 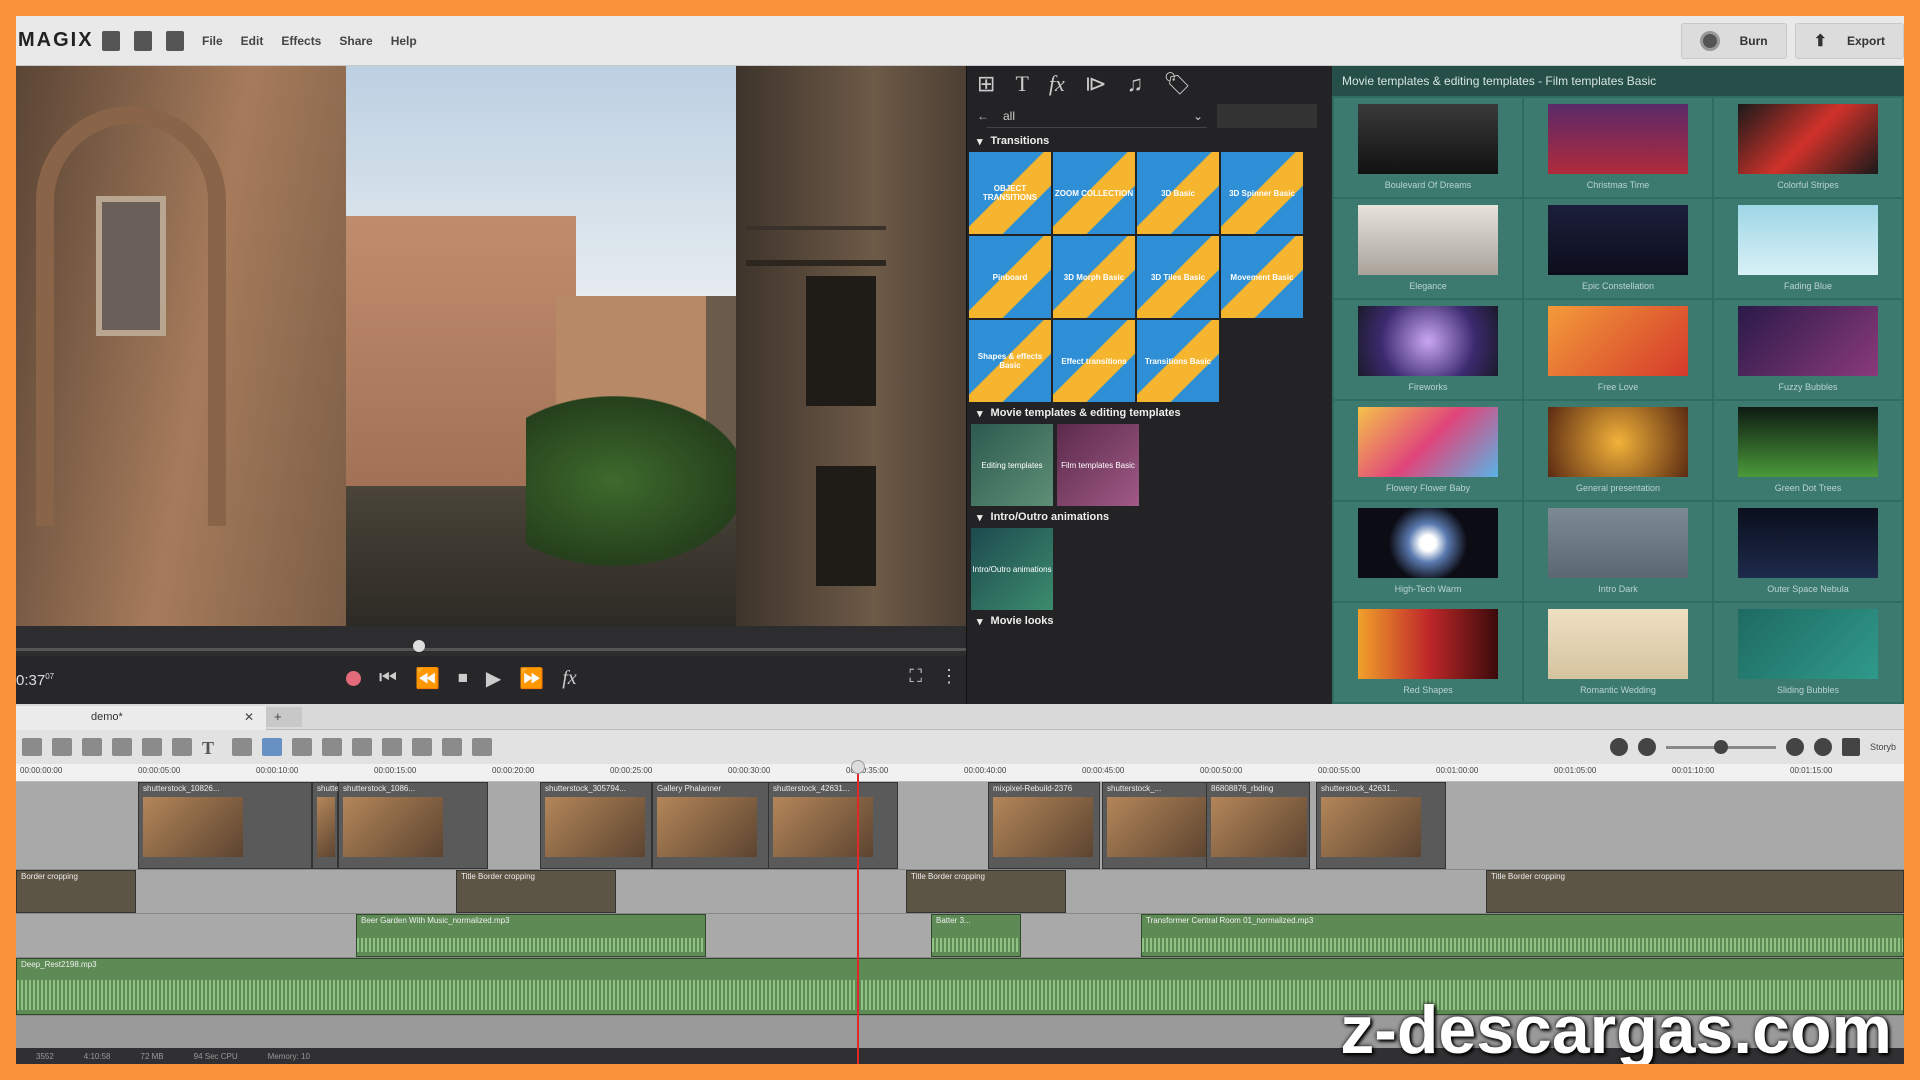 I want to click on unlink-icon, so click(x=482, y=747).